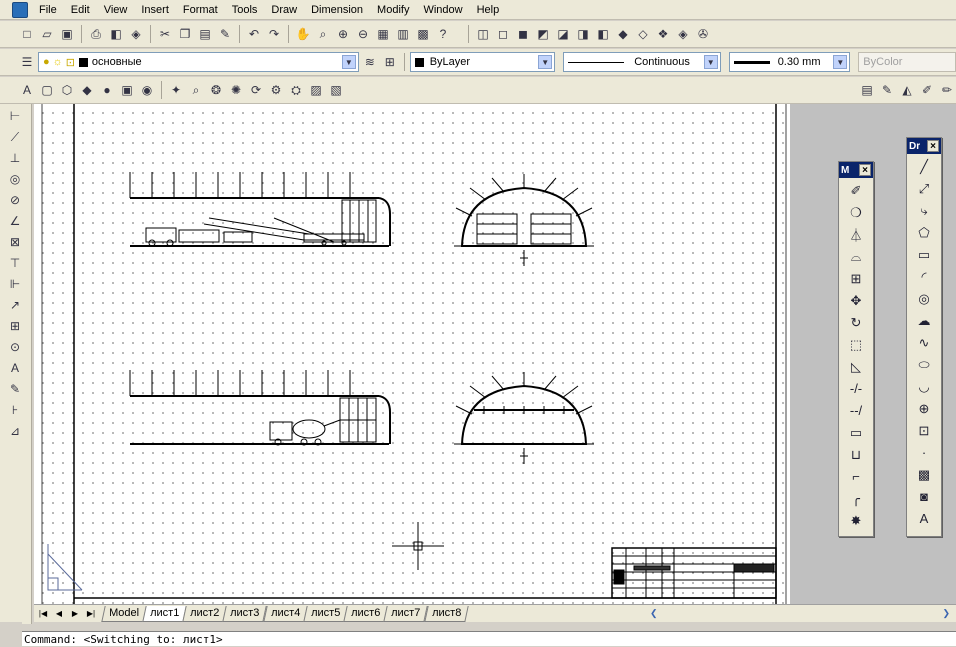 Image resolution: width=956 pixels, height=647 pixels. Describe the element at coordinates (296, 90) in the screenshot. I see `scene-icon: ⛭` at that location.